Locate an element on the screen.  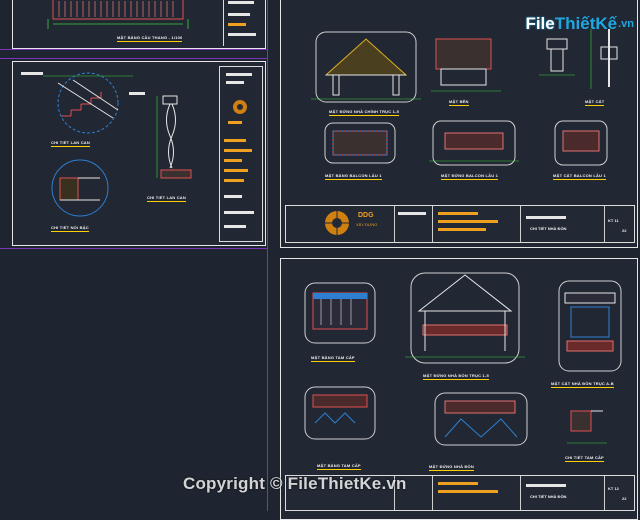
caption-view-9: MẶT CẮT NHÀ ĐÒN TRỤC A-B is located at coordinates (582, 383).